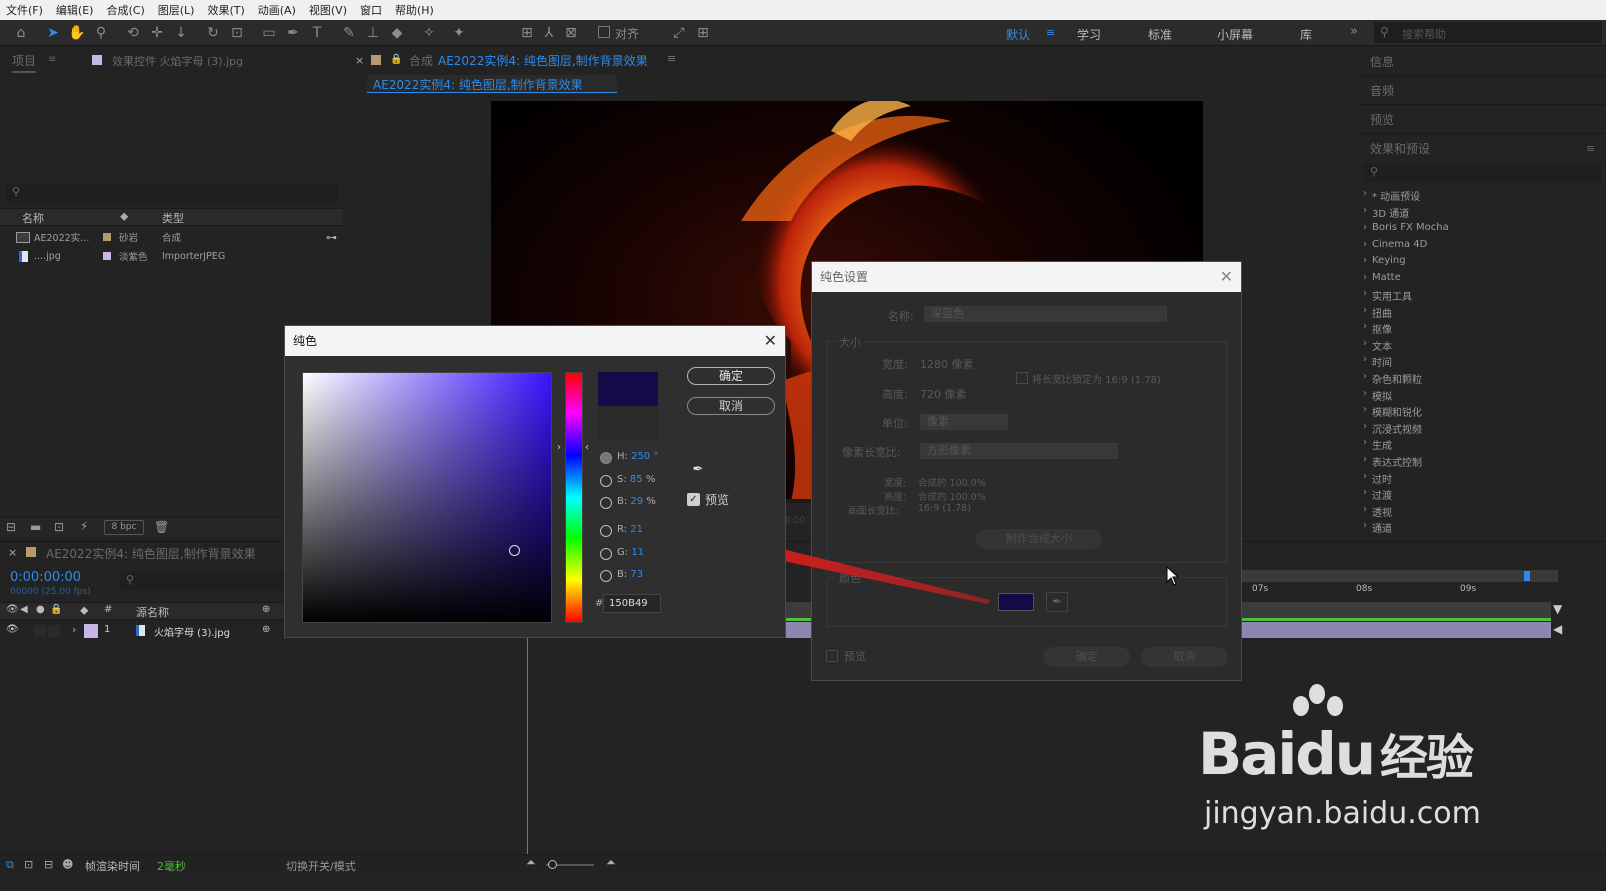  What do you see at coordinates (1387, 295) in the screenshot?
I see `effects-category: 实用工具` at bounding box center [1387, 295].